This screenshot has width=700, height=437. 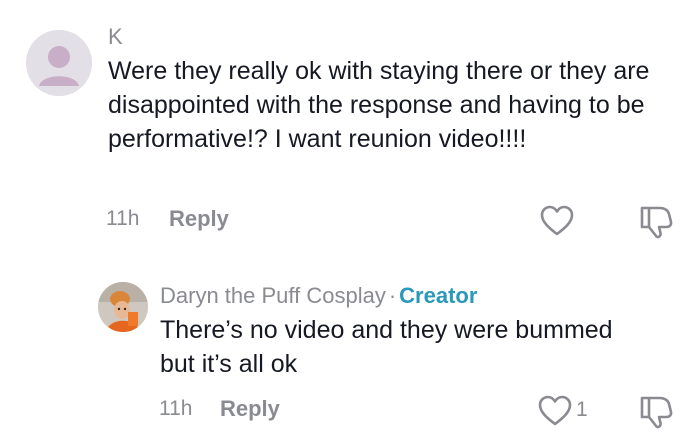 I want to click on creator-badge: Creator, so click(x=438, y=295).